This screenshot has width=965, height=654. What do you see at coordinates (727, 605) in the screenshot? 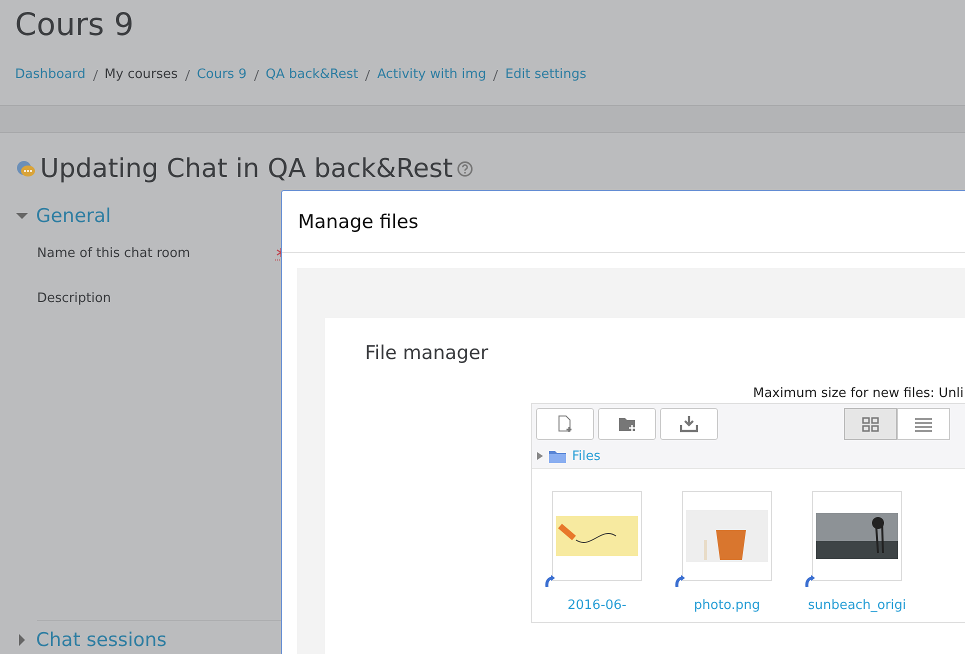
I see `file-name-link: photo.png` at bounding box center [727, 605].